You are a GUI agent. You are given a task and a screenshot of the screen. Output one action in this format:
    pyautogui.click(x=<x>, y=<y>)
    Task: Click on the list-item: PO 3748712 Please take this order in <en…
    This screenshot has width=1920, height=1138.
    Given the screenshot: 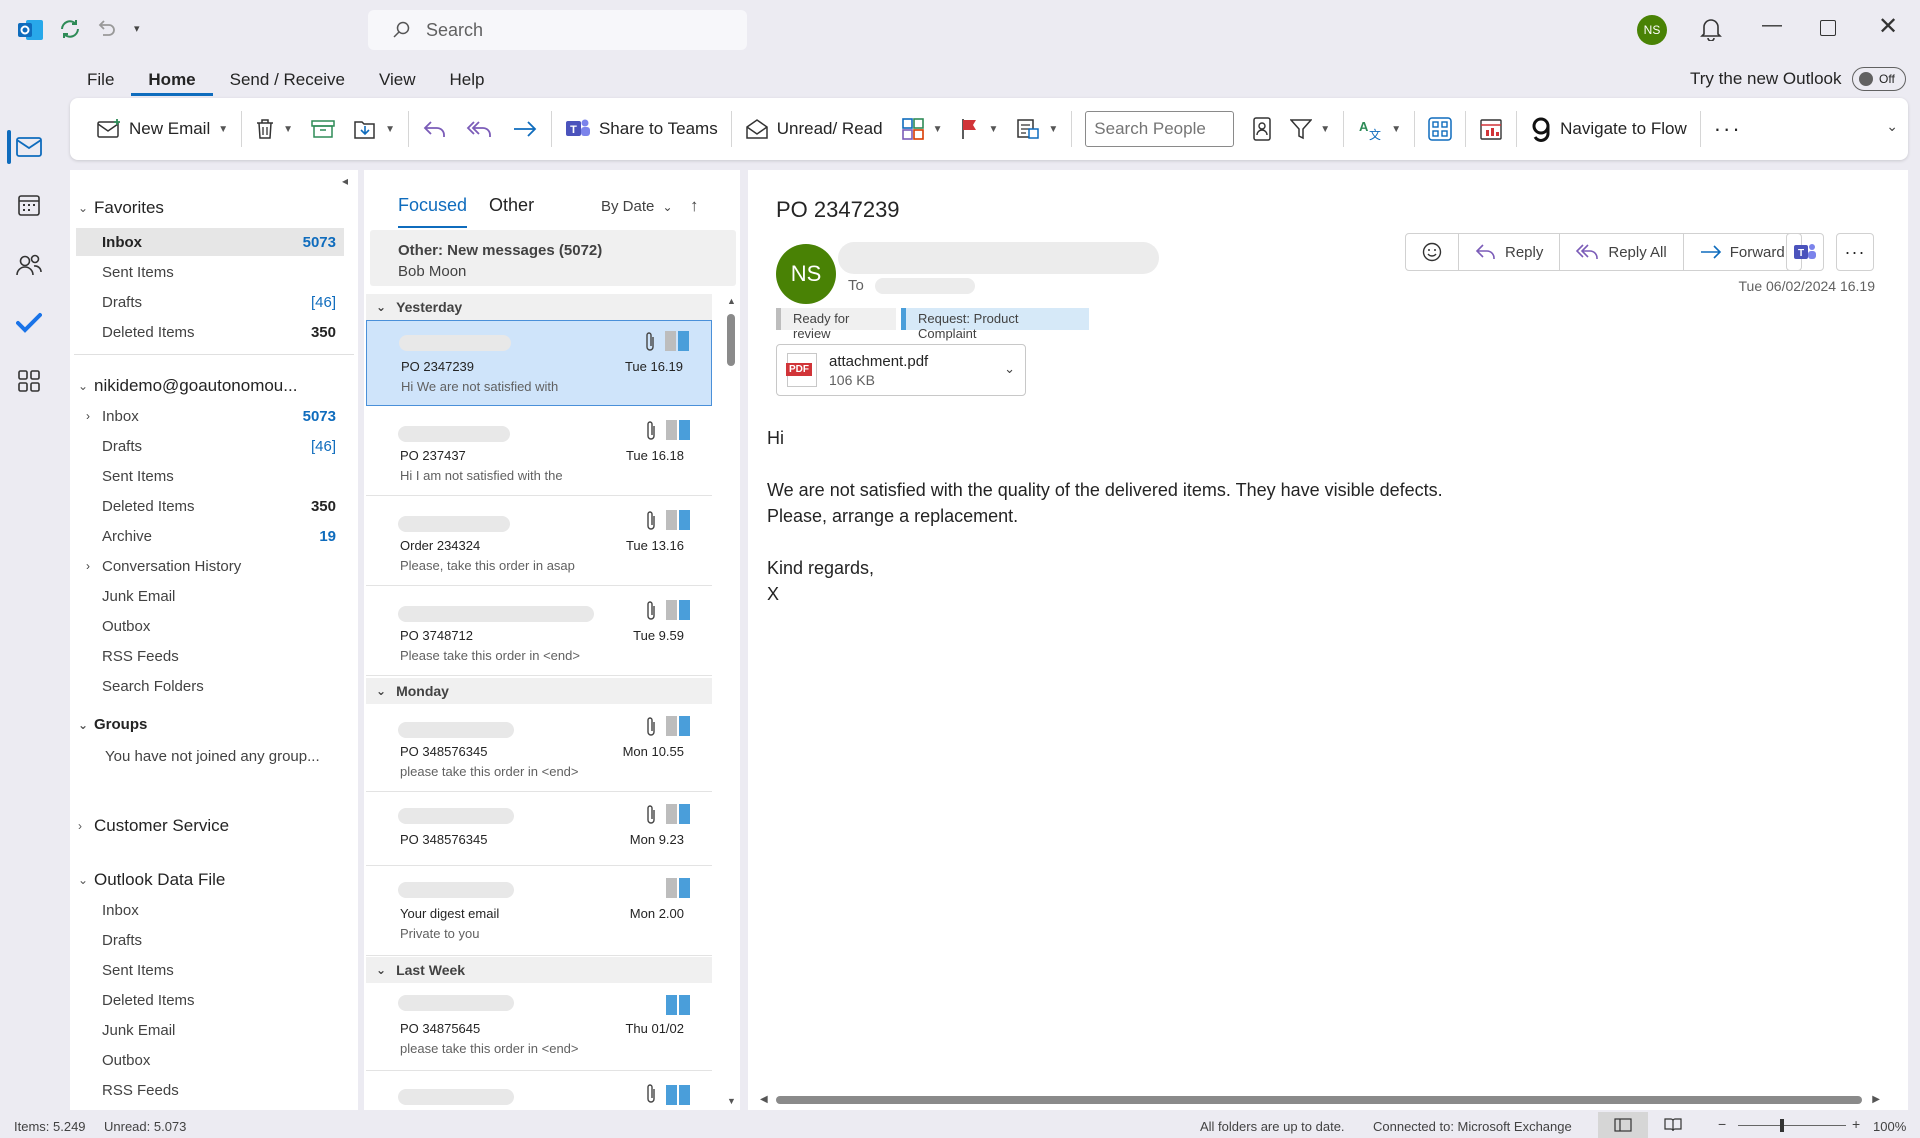 What is the action you would take?
    pyautogui.click(x=539, y=632)
    